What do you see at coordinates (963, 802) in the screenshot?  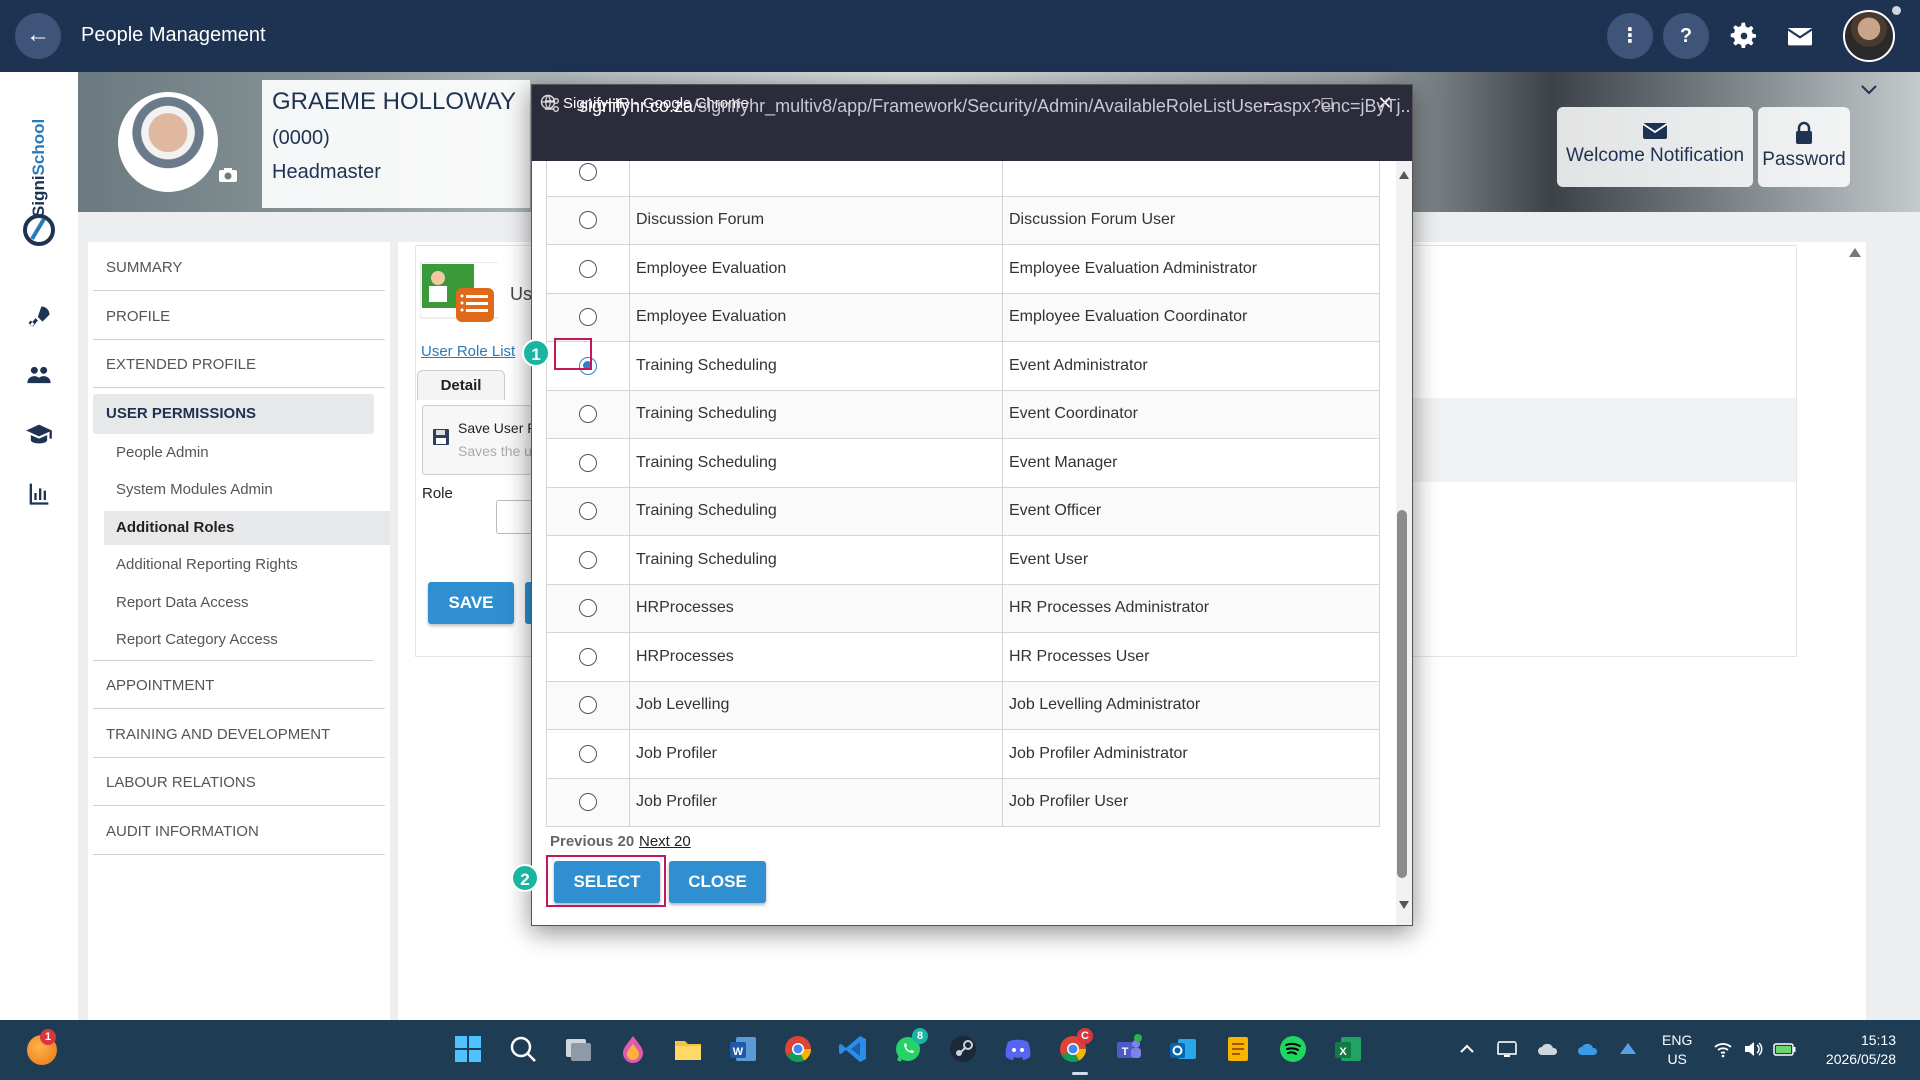 I see `table-row: Job Profiler Job Profiler User` at bounding box center [963, 802].